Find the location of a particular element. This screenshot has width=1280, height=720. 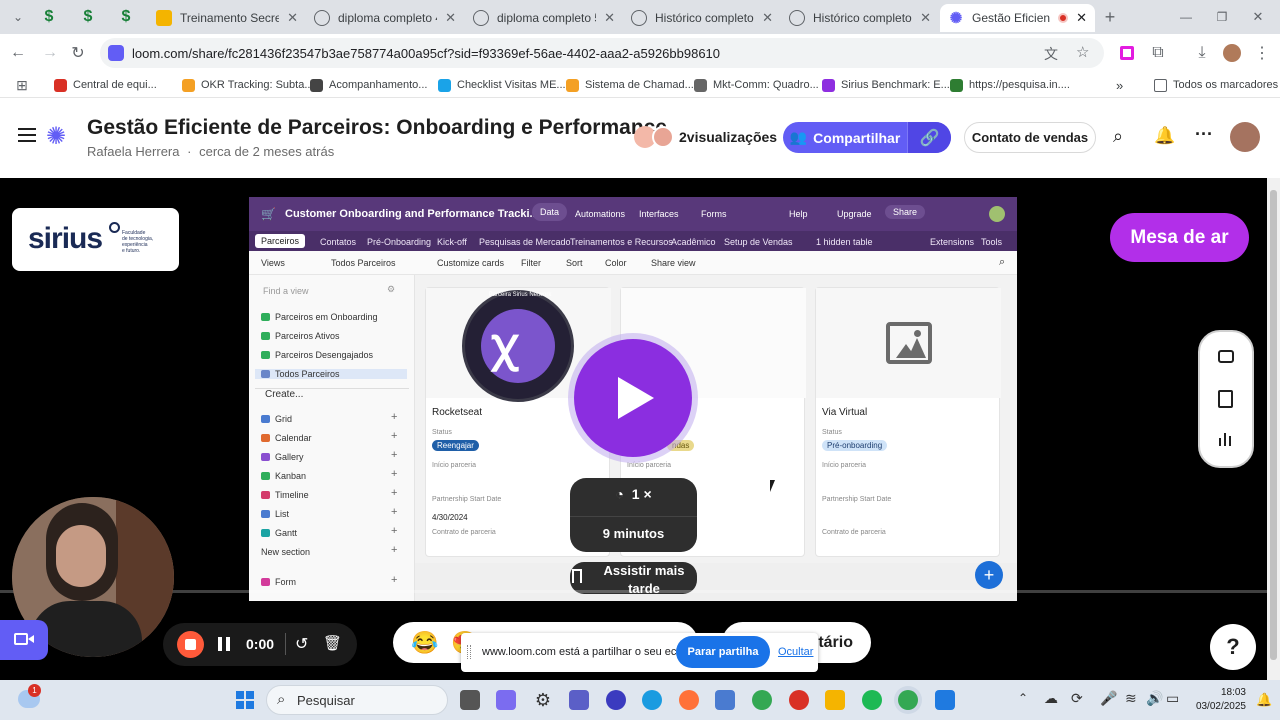

copilot-icon is located at coordinates (506, 700).